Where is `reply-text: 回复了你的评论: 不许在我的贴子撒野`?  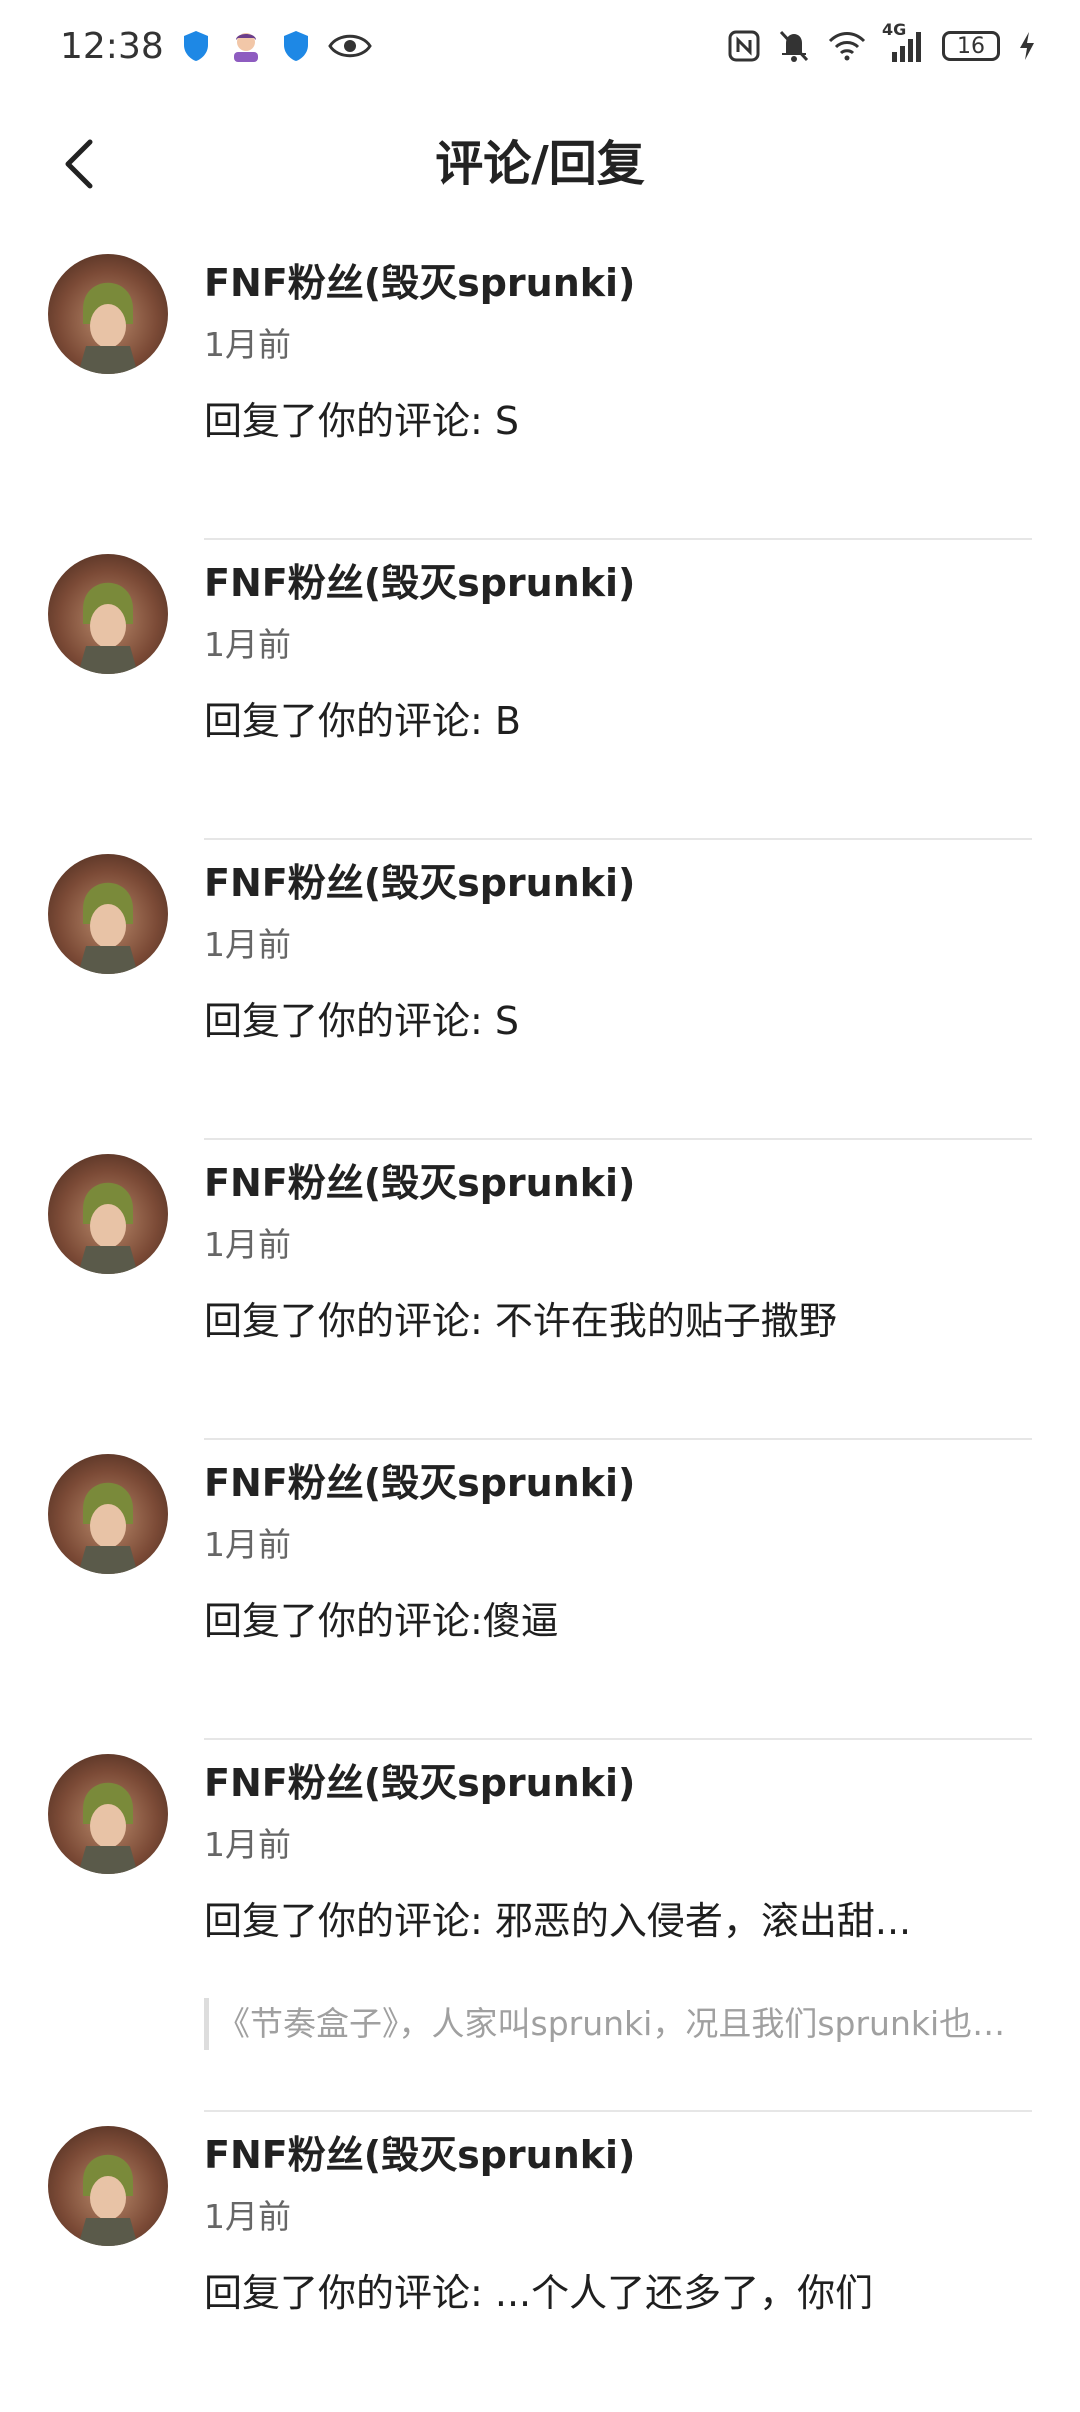 reply-text: 回复了你的评论: 不许在我的贴子撒野 is located at coordinates (520, 1317).